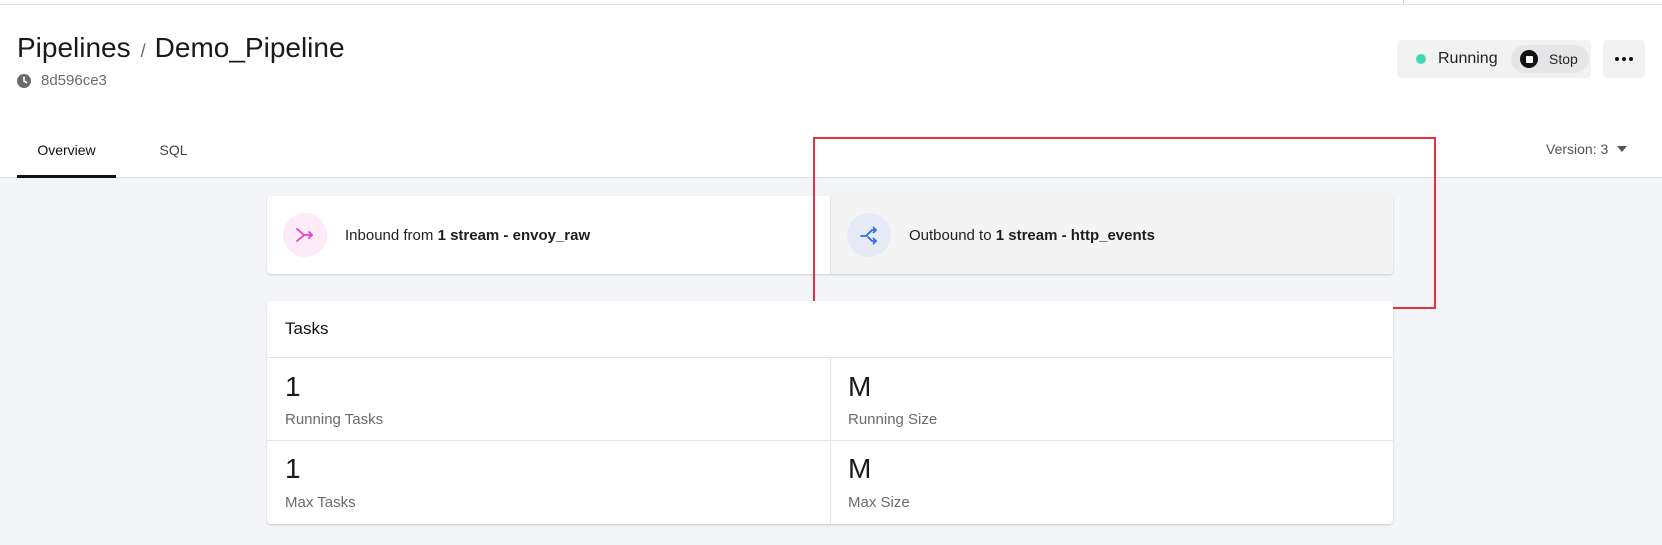 Image resolution: width=1662 pixels, height=545 pixels. Describe the element at coordinates (334, 419) in the screenshot. I see `running-tasks-label: Running Tasks` at that location.